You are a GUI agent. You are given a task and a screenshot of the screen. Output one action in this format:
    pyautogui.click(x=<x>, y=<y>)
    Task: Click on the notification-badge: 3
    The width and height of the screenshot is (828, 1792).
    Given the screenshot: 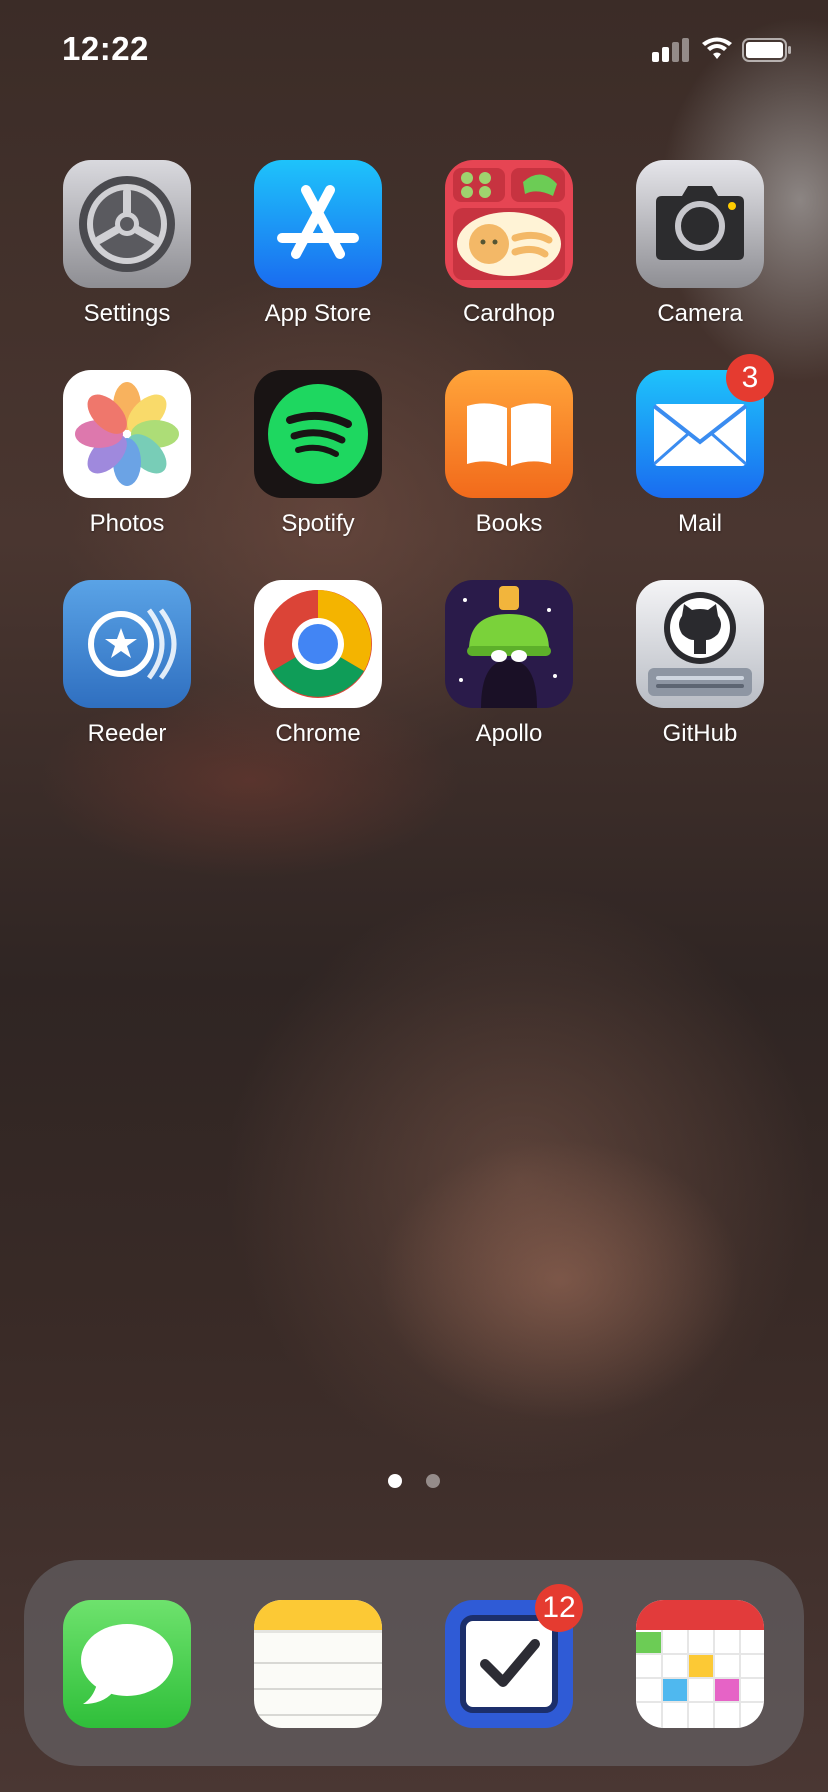 What is the action you would take?
    pyautogui.click(x=750, y=378)
    